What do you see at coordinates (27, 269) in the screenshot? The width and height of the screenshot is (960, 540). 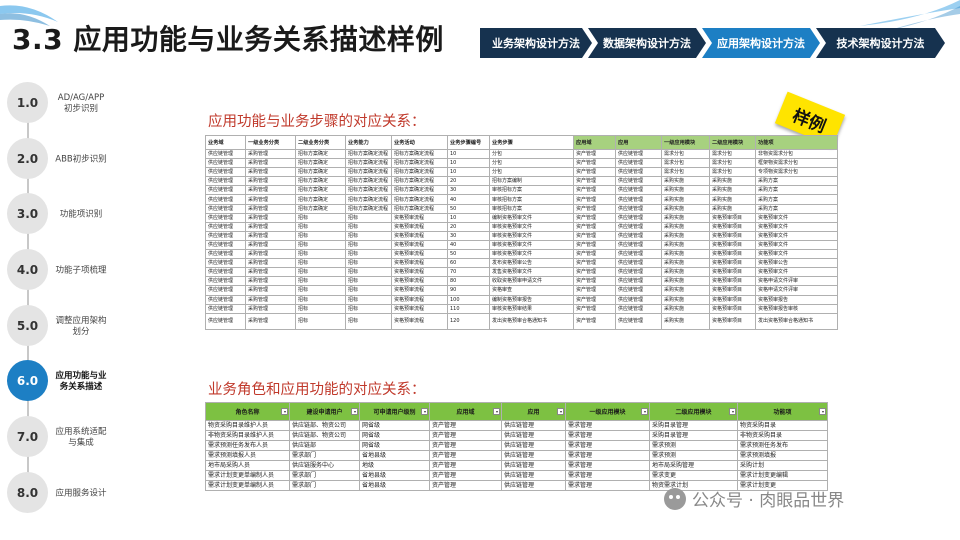 I see `step-number: 4.0` at bounding box center [27, 269].